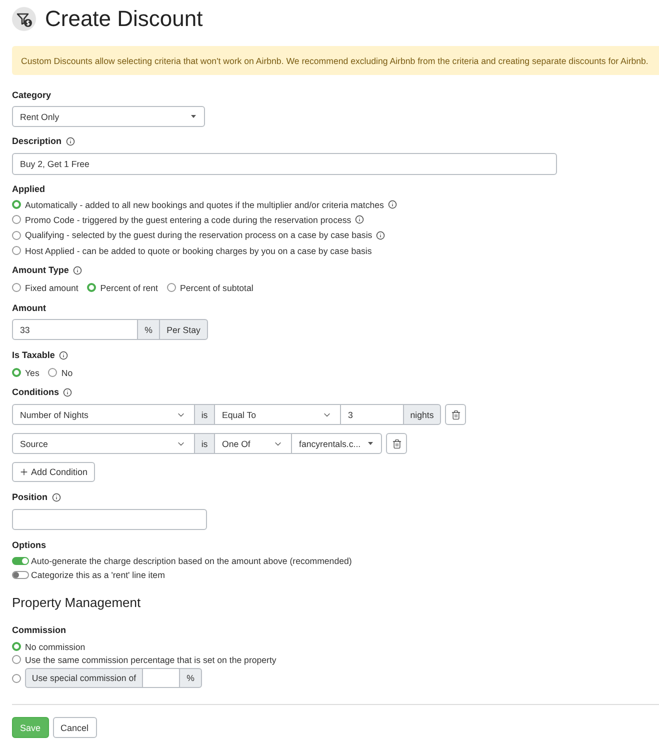  Describe the element at coordinates (284, 164) in the screenshot. I see `description-input: Buy 2, Get 1 Free` at that location.